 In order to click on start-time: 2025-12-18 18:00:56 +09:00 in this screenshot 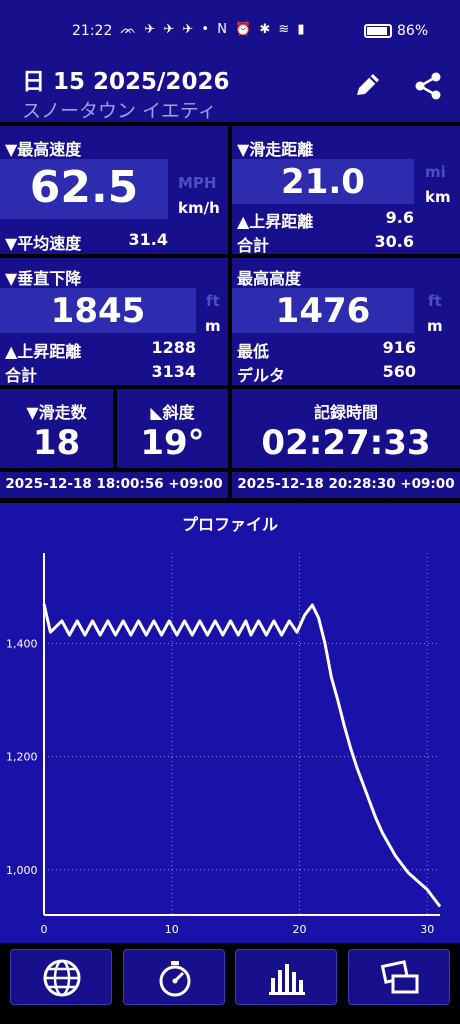, I will do `click(114, 484)`.